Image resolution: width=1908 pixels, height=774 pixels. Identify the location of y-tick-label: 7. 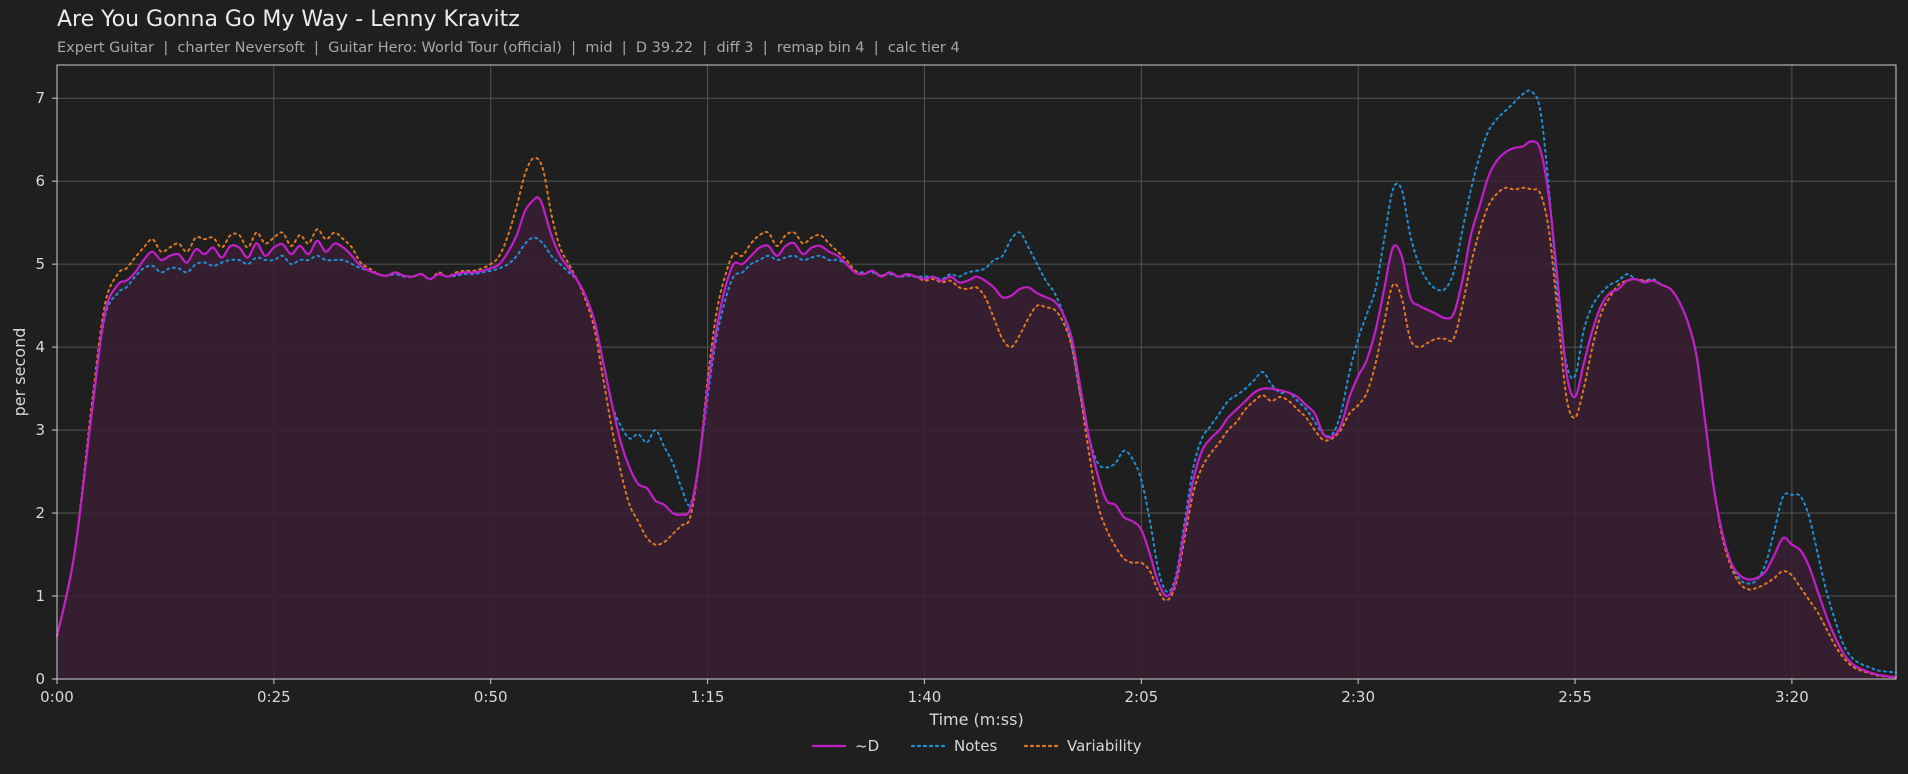
(40, 98).